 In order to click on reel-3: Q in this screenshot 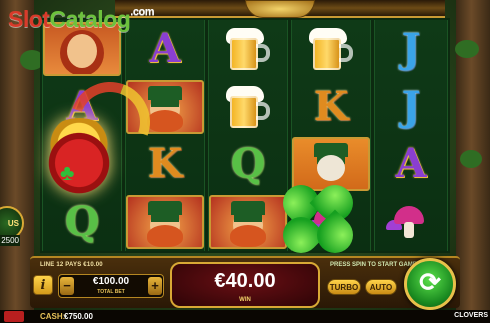, I will do `click(248, 135)`.